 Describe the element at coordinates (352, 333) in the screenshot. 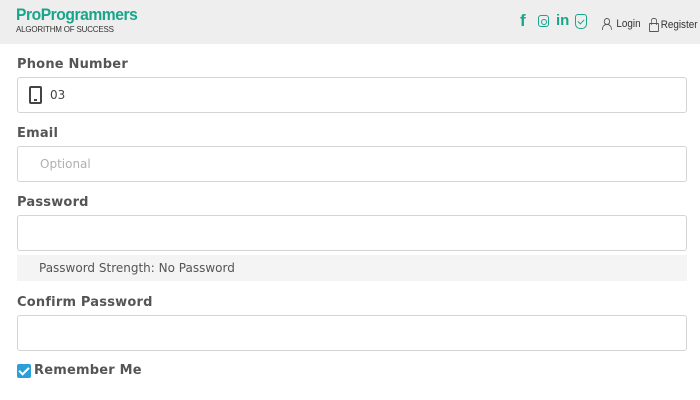

I see `confirm-password-field` at that location.